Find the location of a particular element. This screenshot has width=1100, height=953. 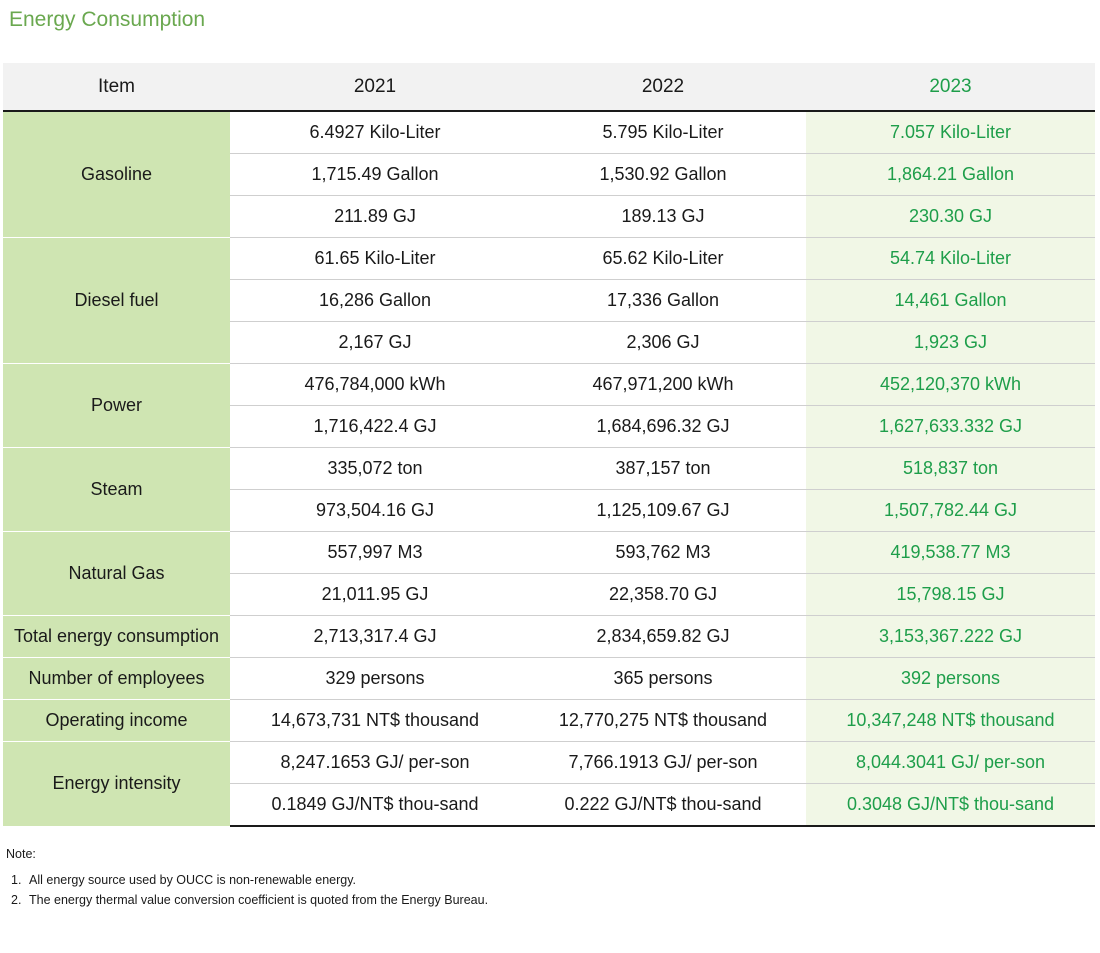

cell-2023: 54.74 Kilo-Liter is located at coordinates (950, 258).